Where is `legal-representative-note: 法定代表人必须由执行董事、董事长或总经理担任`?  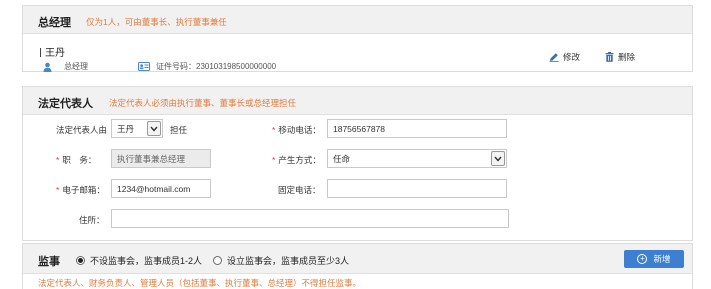
legal-representative-note: 法定代表人必须由执行董事、董事长或总经理担任 is located at coordinates (203, 103).